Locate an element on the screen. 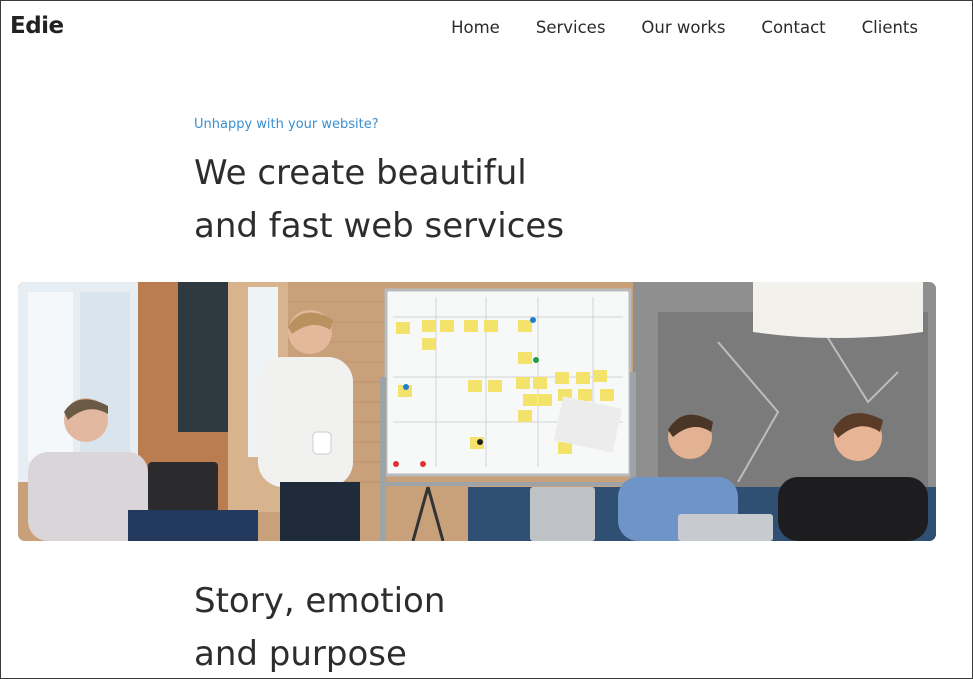  hero-headline-line-1: We create beautiful is located at coordinates (360, 173).